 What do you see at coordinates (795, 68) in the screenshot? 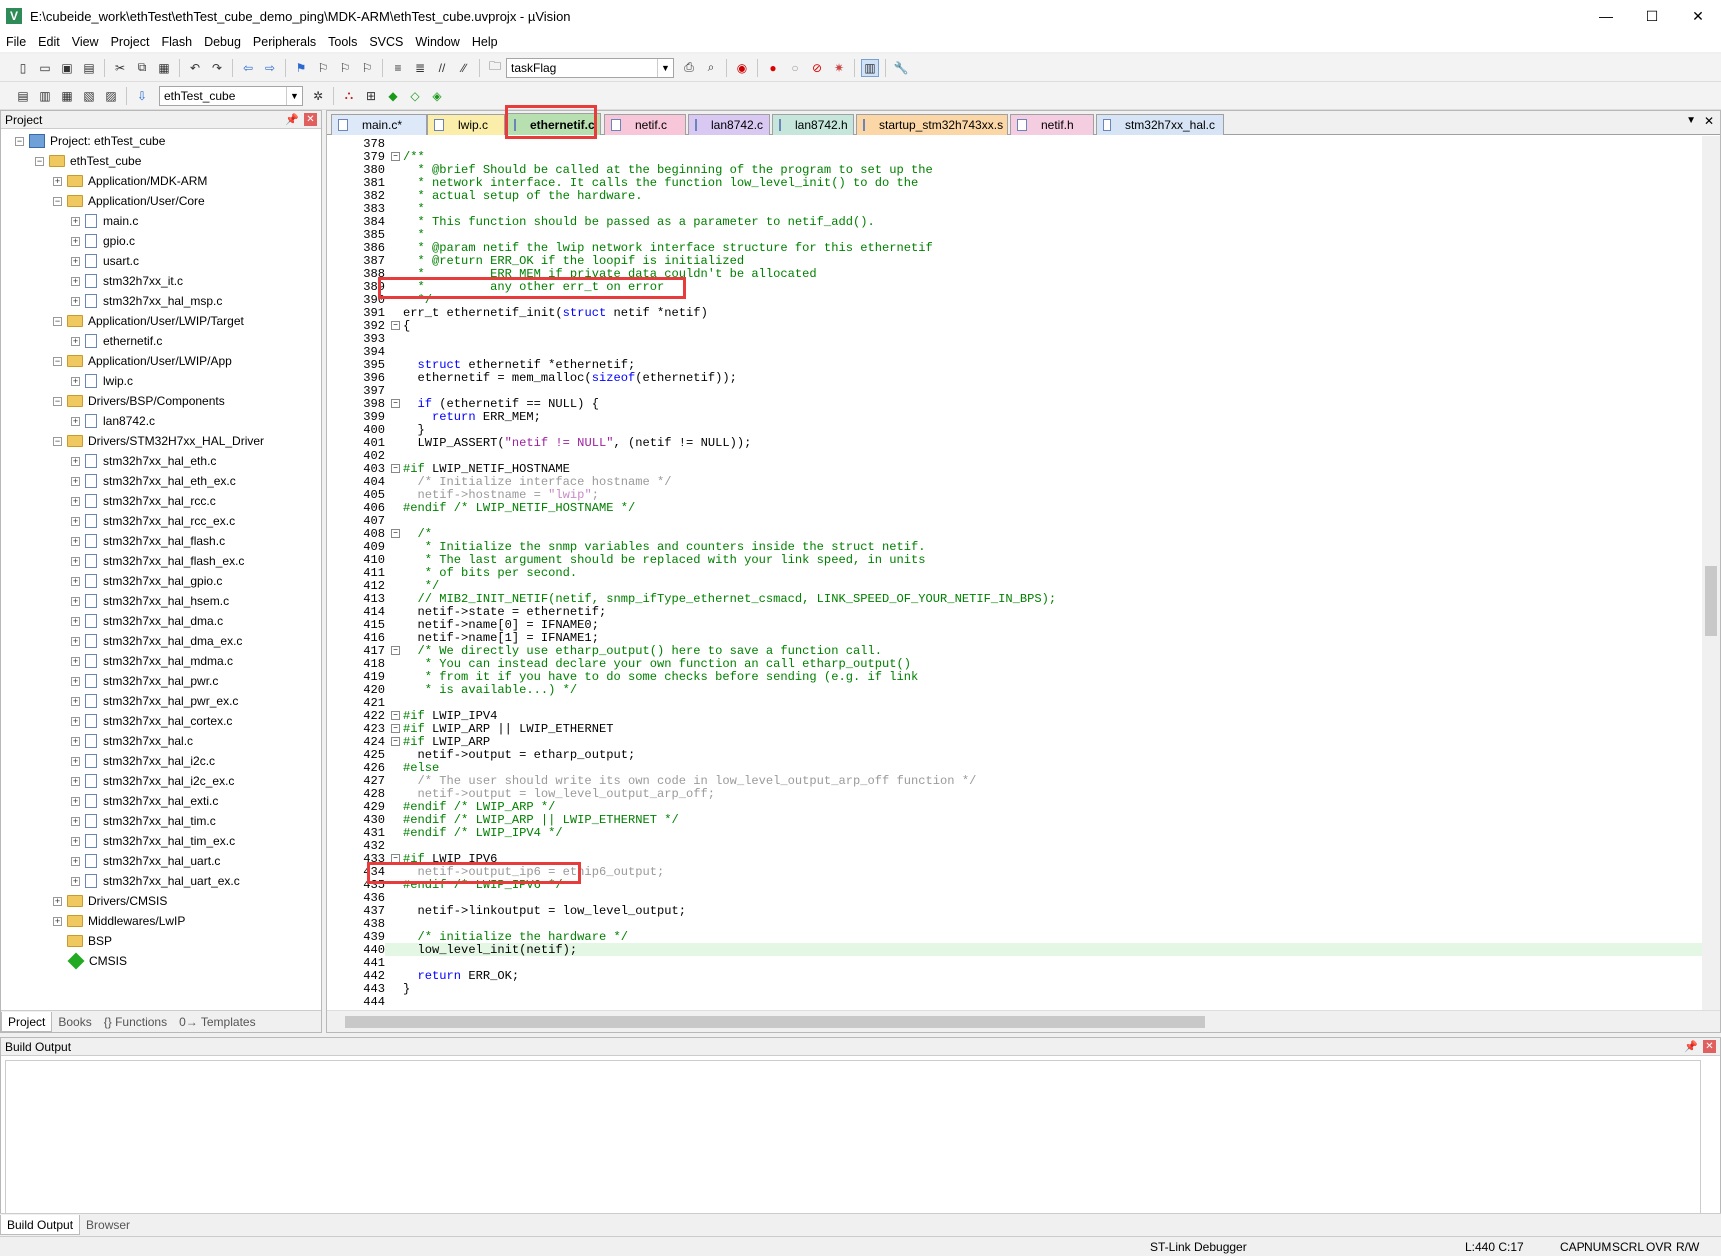
I see `disable-breakpoint-icon: ○` at bounding box center [795, 68].